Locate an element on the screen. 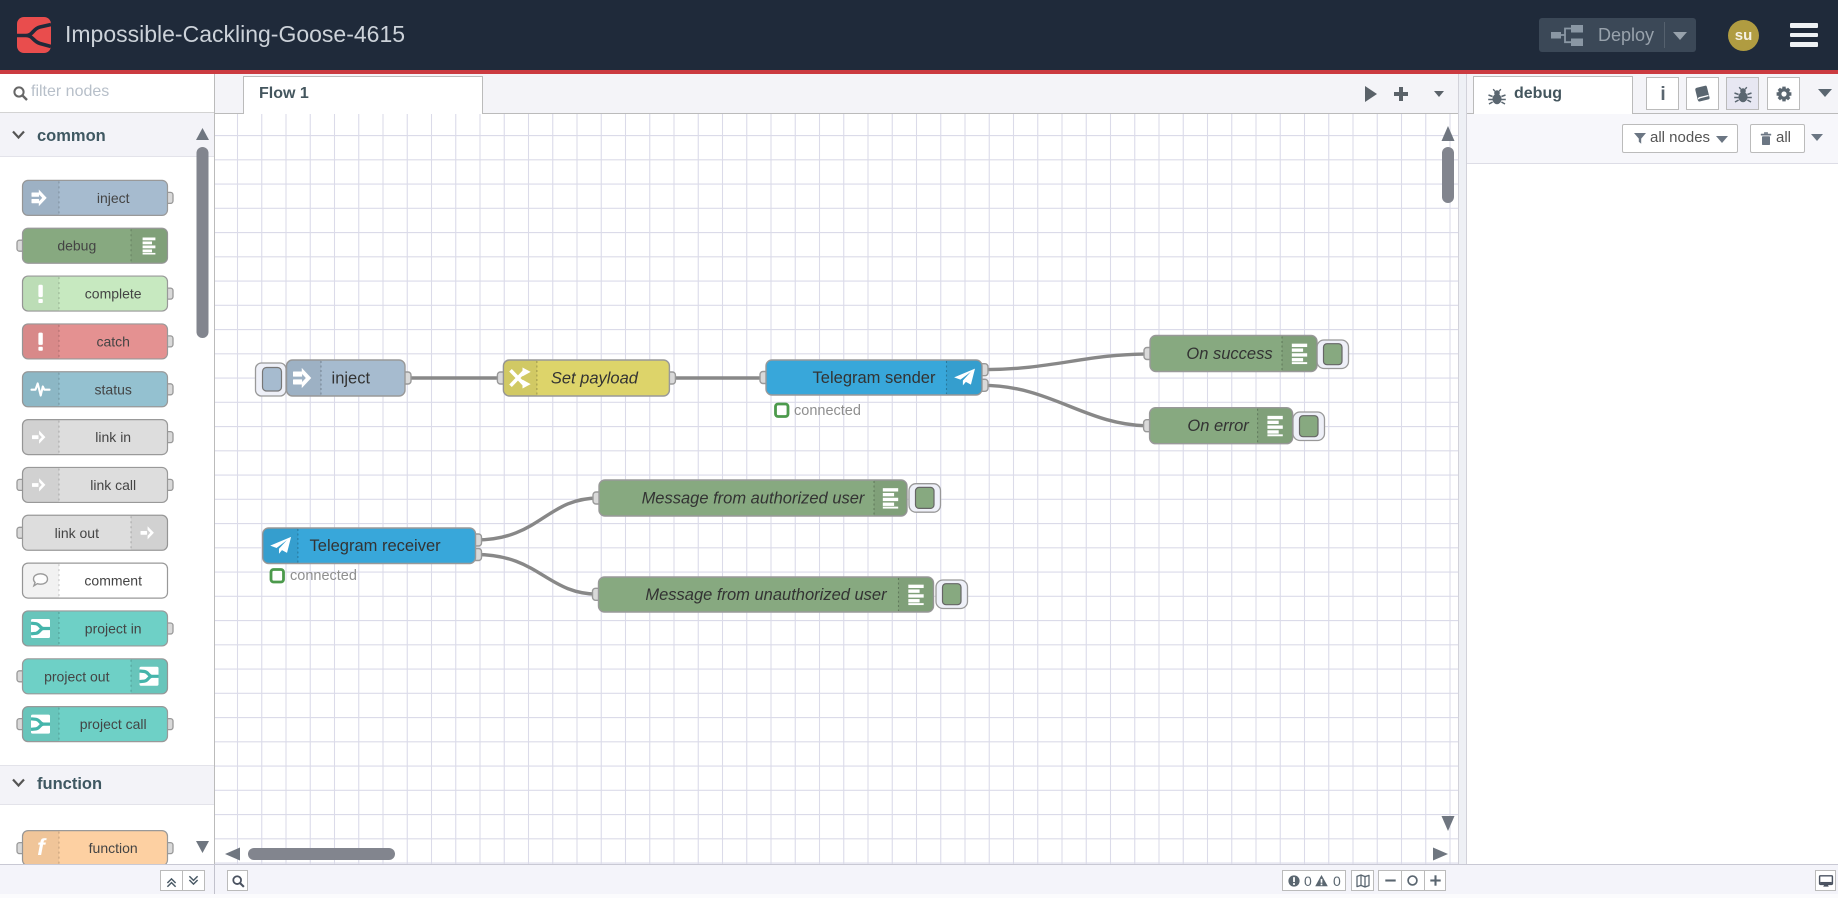  svg-text: Set payload is located at coordinates (595, 379).